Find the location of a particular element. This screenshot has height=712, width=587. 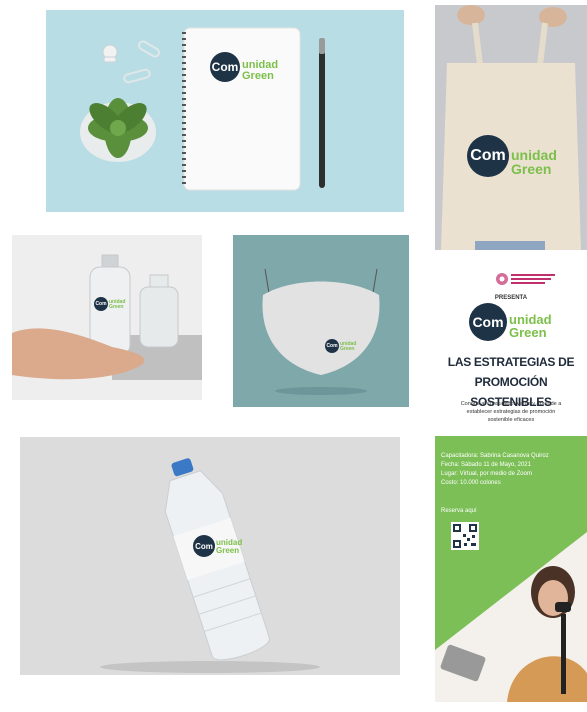

hands is located at coordinates (471, 15).